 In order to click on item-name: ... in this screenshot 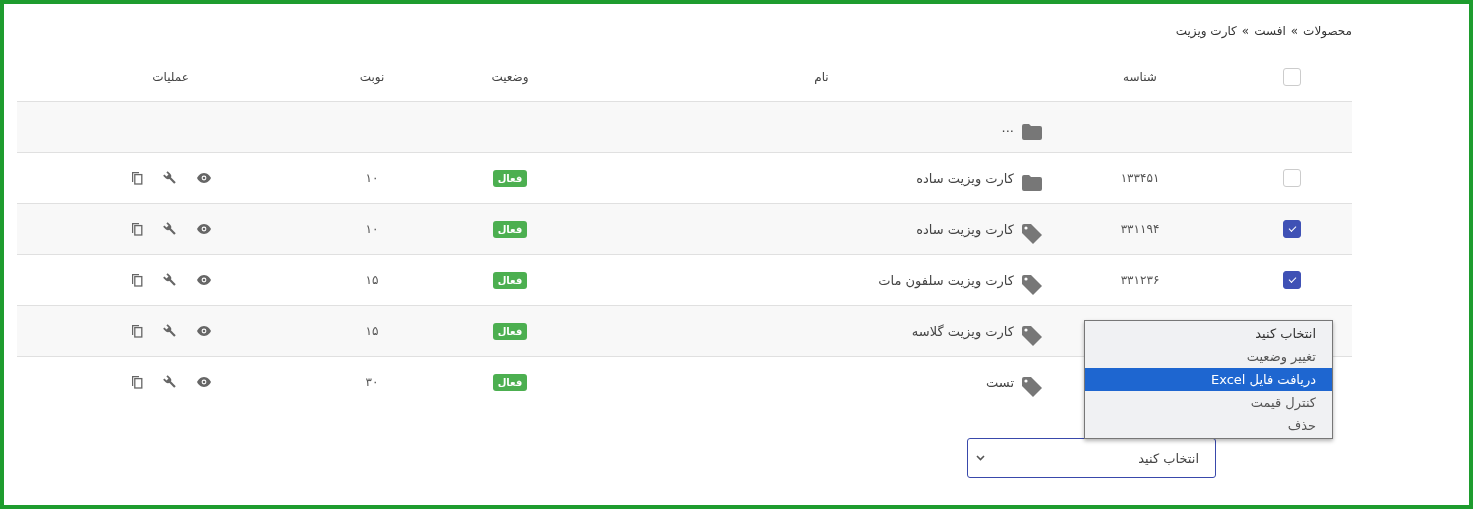, I will do `click(1007, 127)`.